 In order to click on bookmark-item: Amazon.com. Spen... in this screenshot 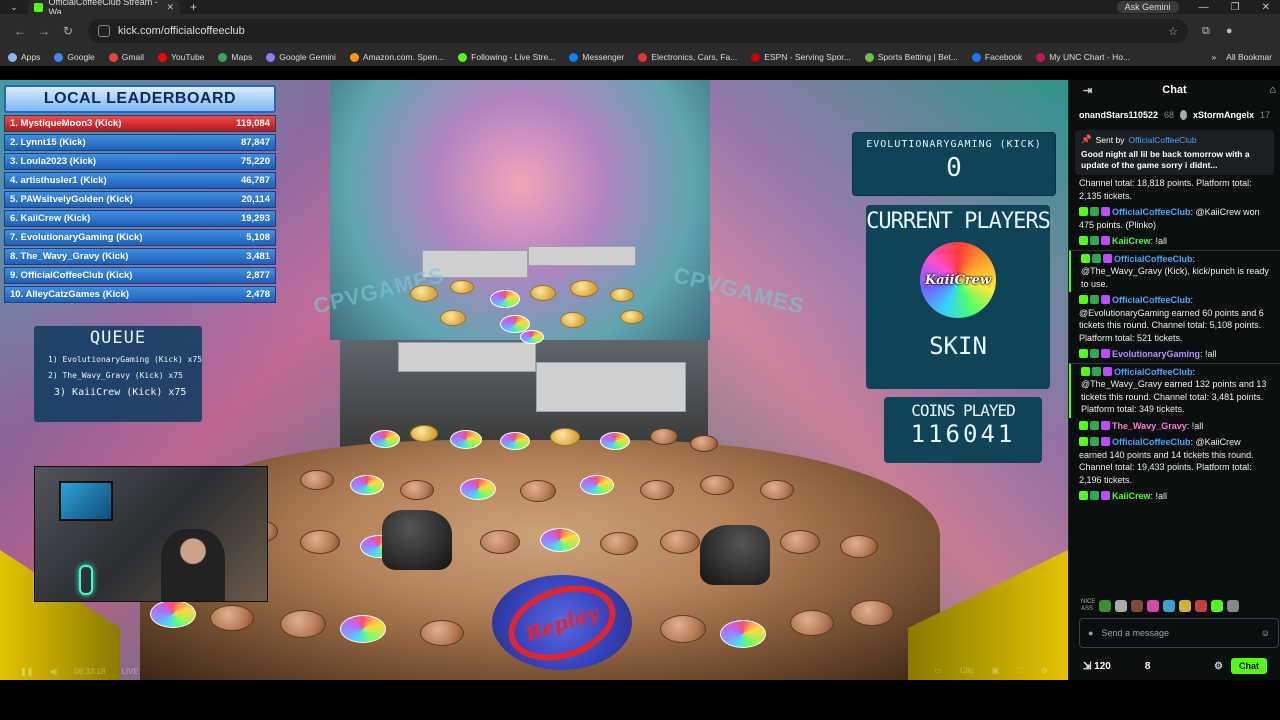, I will do `click(396, 57)`.